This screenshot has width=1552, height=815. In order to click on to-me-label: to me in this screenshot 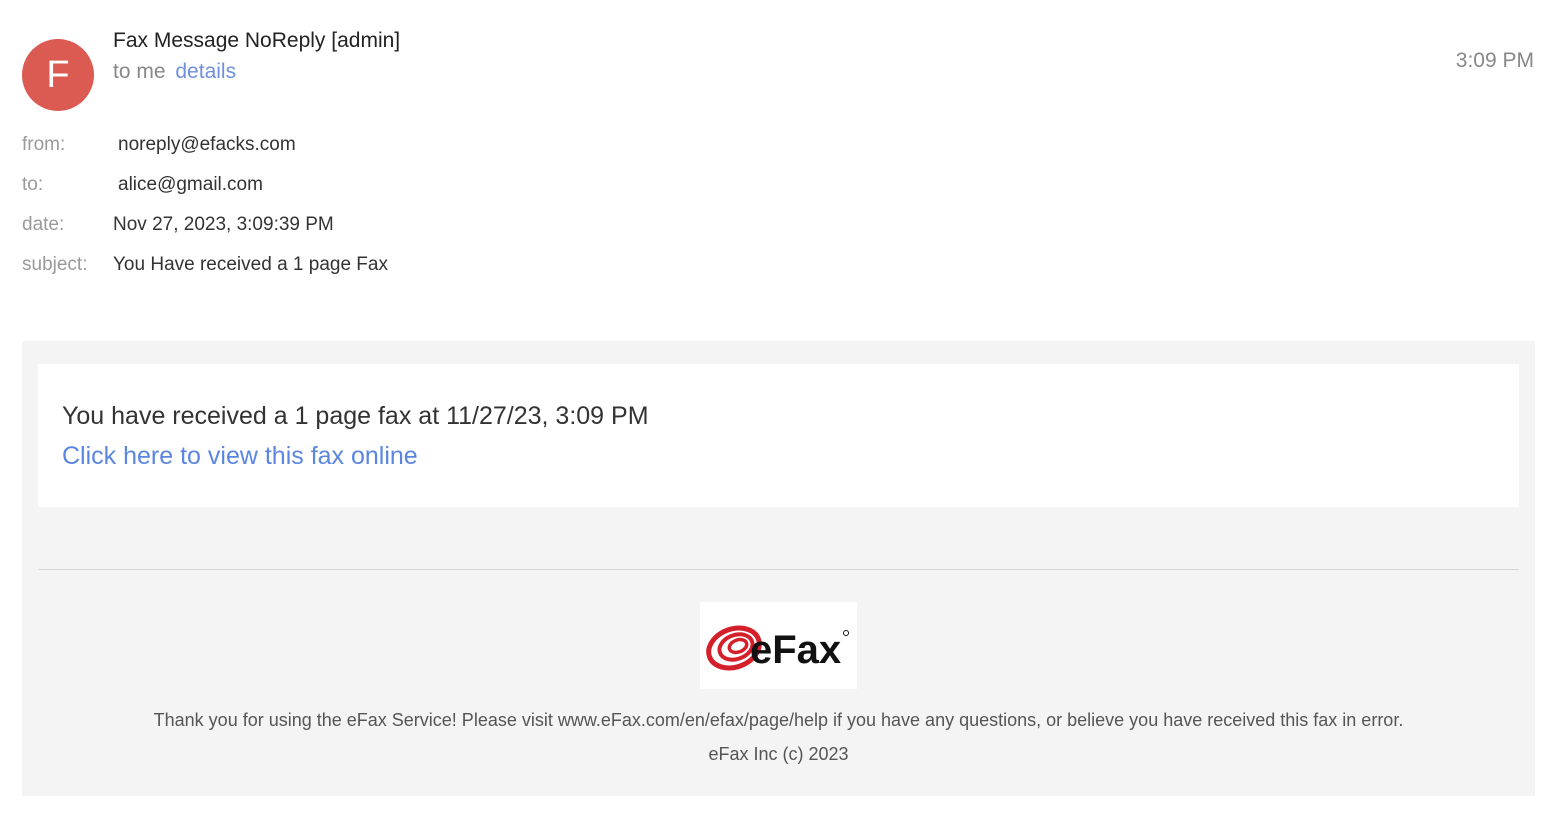, I will do `click(139, 71)`.